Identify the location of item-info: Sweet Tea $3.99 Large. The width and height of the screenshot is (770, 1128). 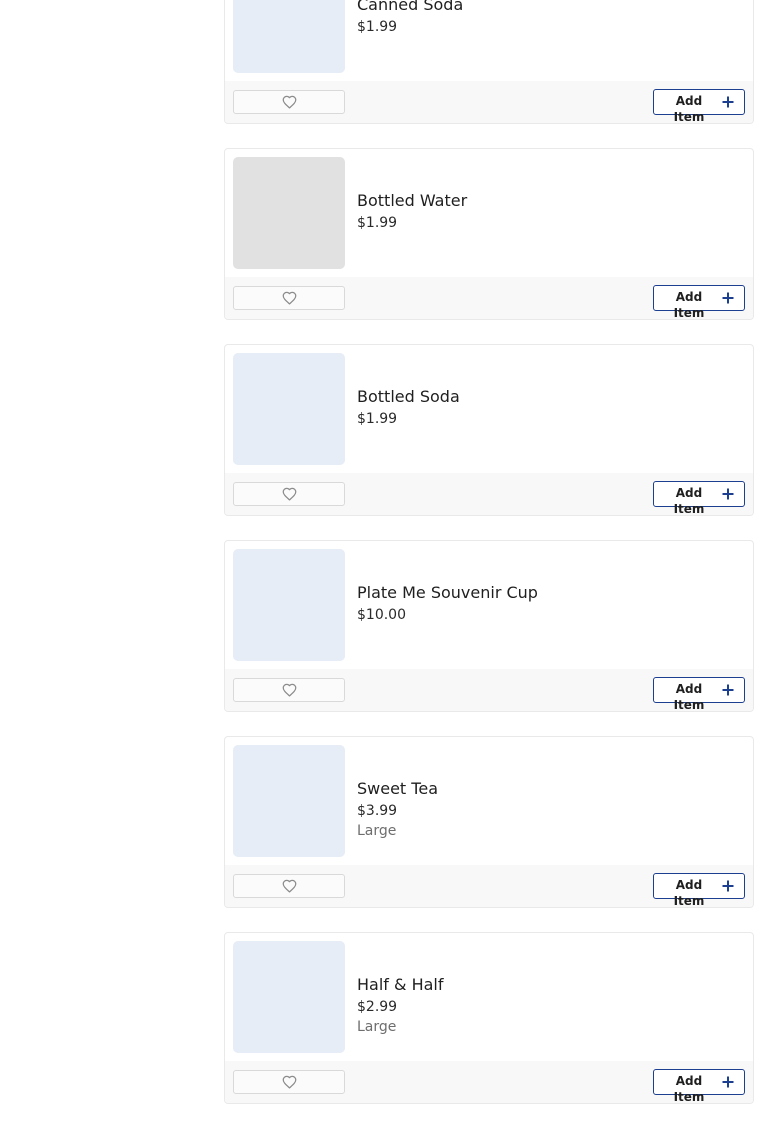
(397, 810).